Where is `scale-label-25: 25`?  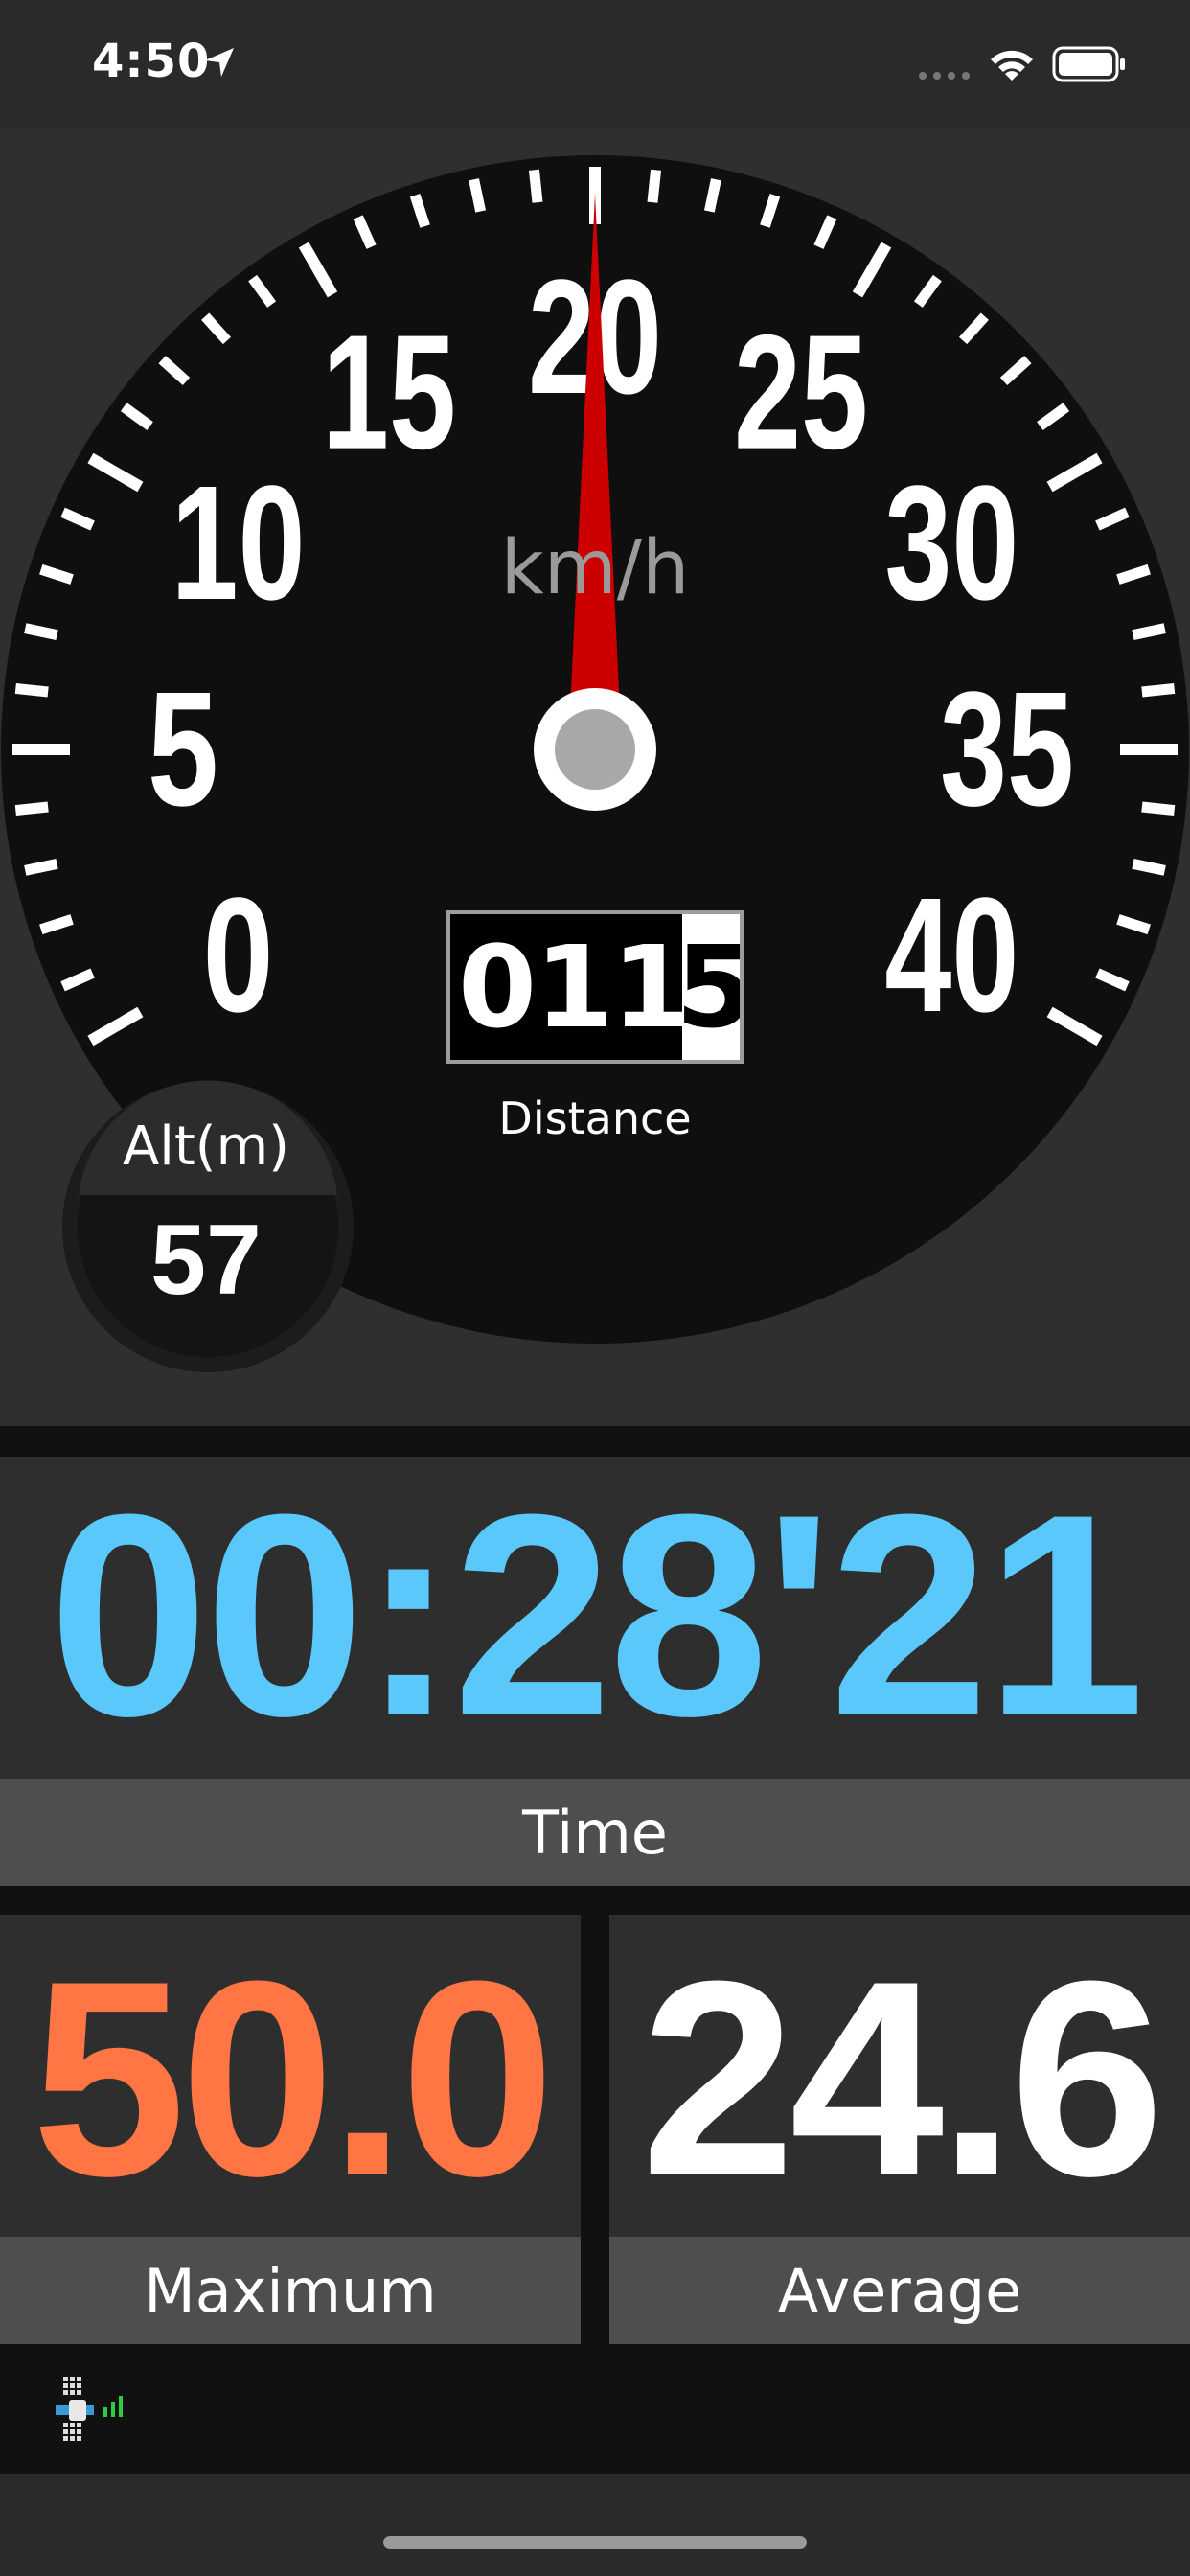
scale-label-25: 25 is located at coordinates (801, 393).